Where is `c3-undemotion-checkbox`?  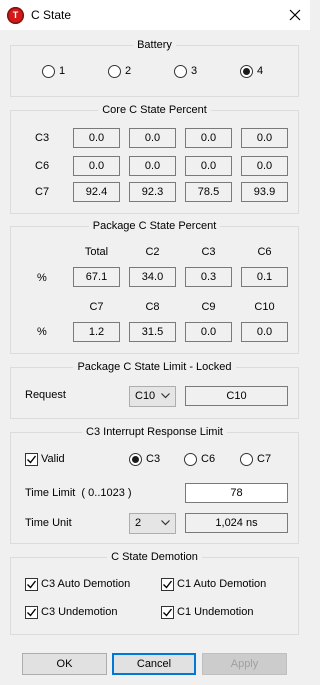
c3-undemotion-checkbox is located at coordinates (31, 612).